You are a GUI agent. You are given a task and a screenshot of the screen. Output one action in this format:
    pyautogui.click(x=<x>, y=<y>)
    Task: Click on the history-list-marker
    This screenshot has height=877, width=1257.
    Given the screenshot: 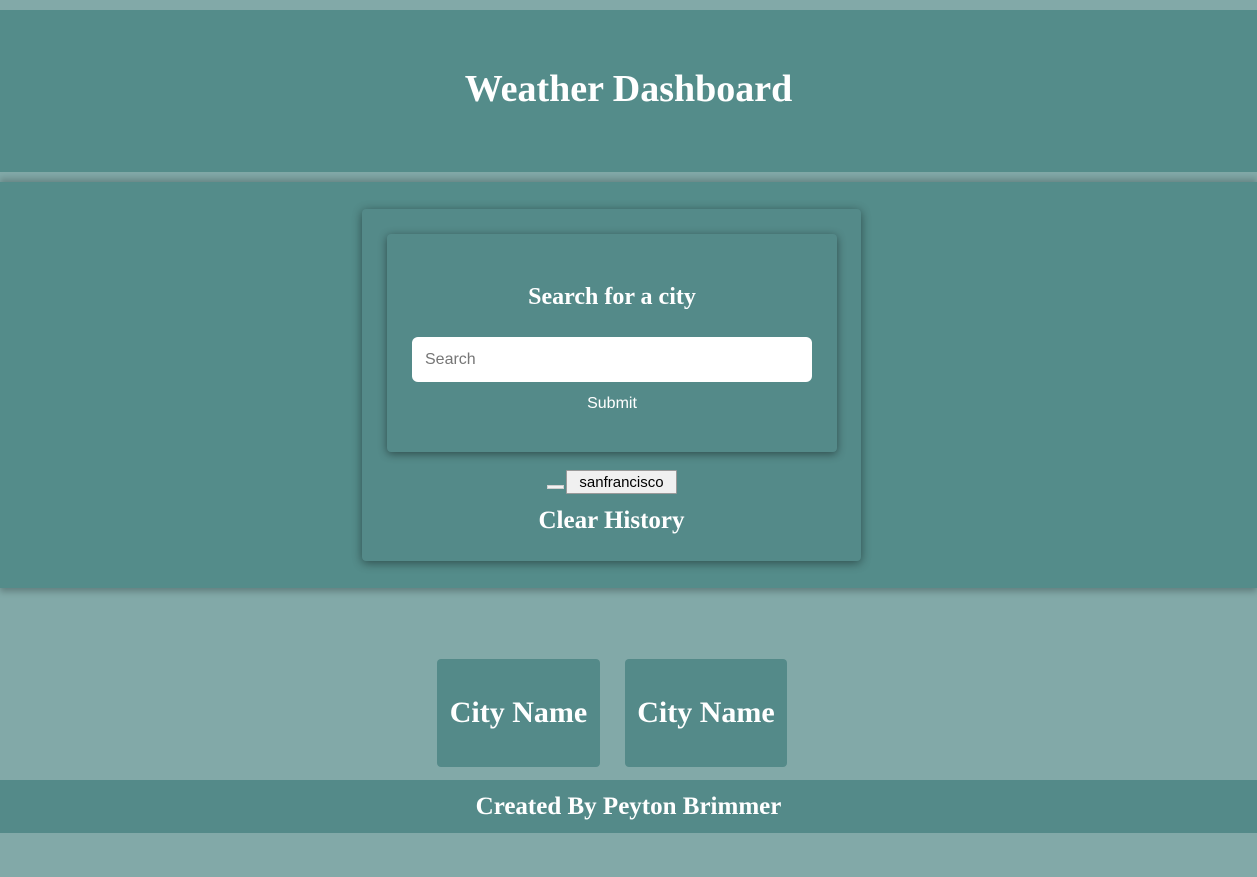 What is the action you would take?
    pyautogui.click(x=555, y=487)
    